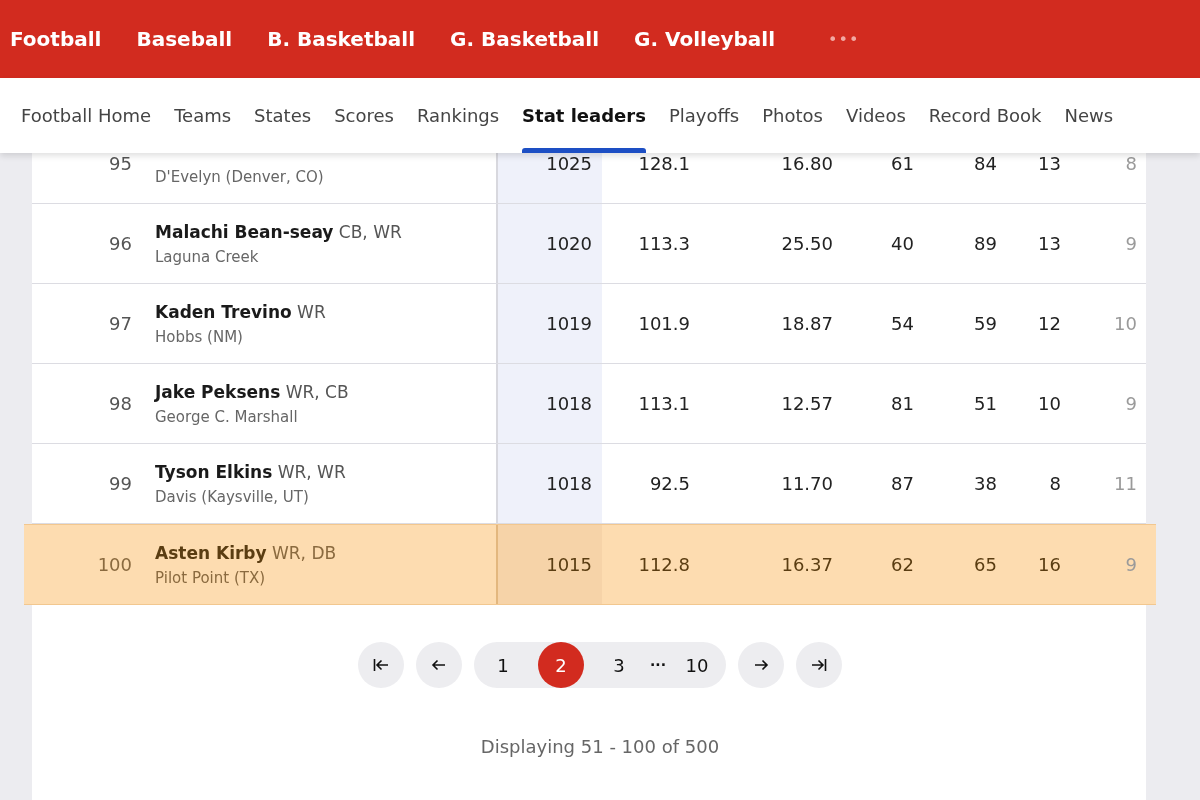  What do you see at coordinates (664, 324) in the screenshot?
I see `table-cell-text: 101.9` at bounding box center [664, 324].